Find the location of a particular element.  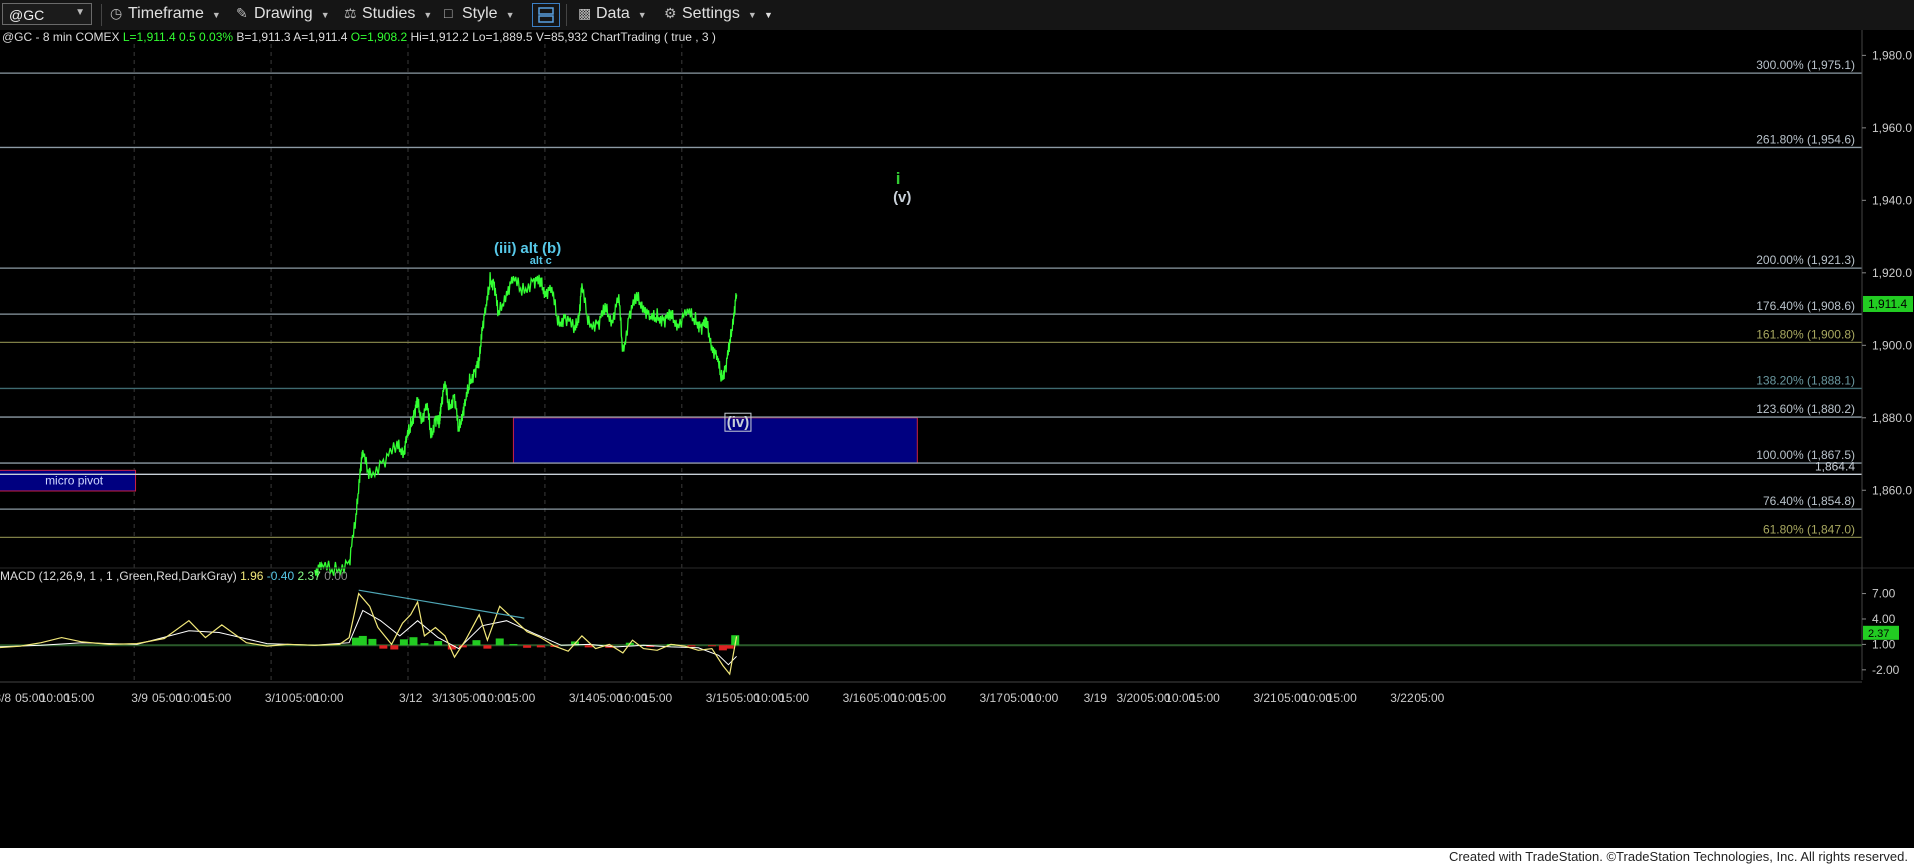

gear-icon: ⚙ is located at coordinates (670, 13).